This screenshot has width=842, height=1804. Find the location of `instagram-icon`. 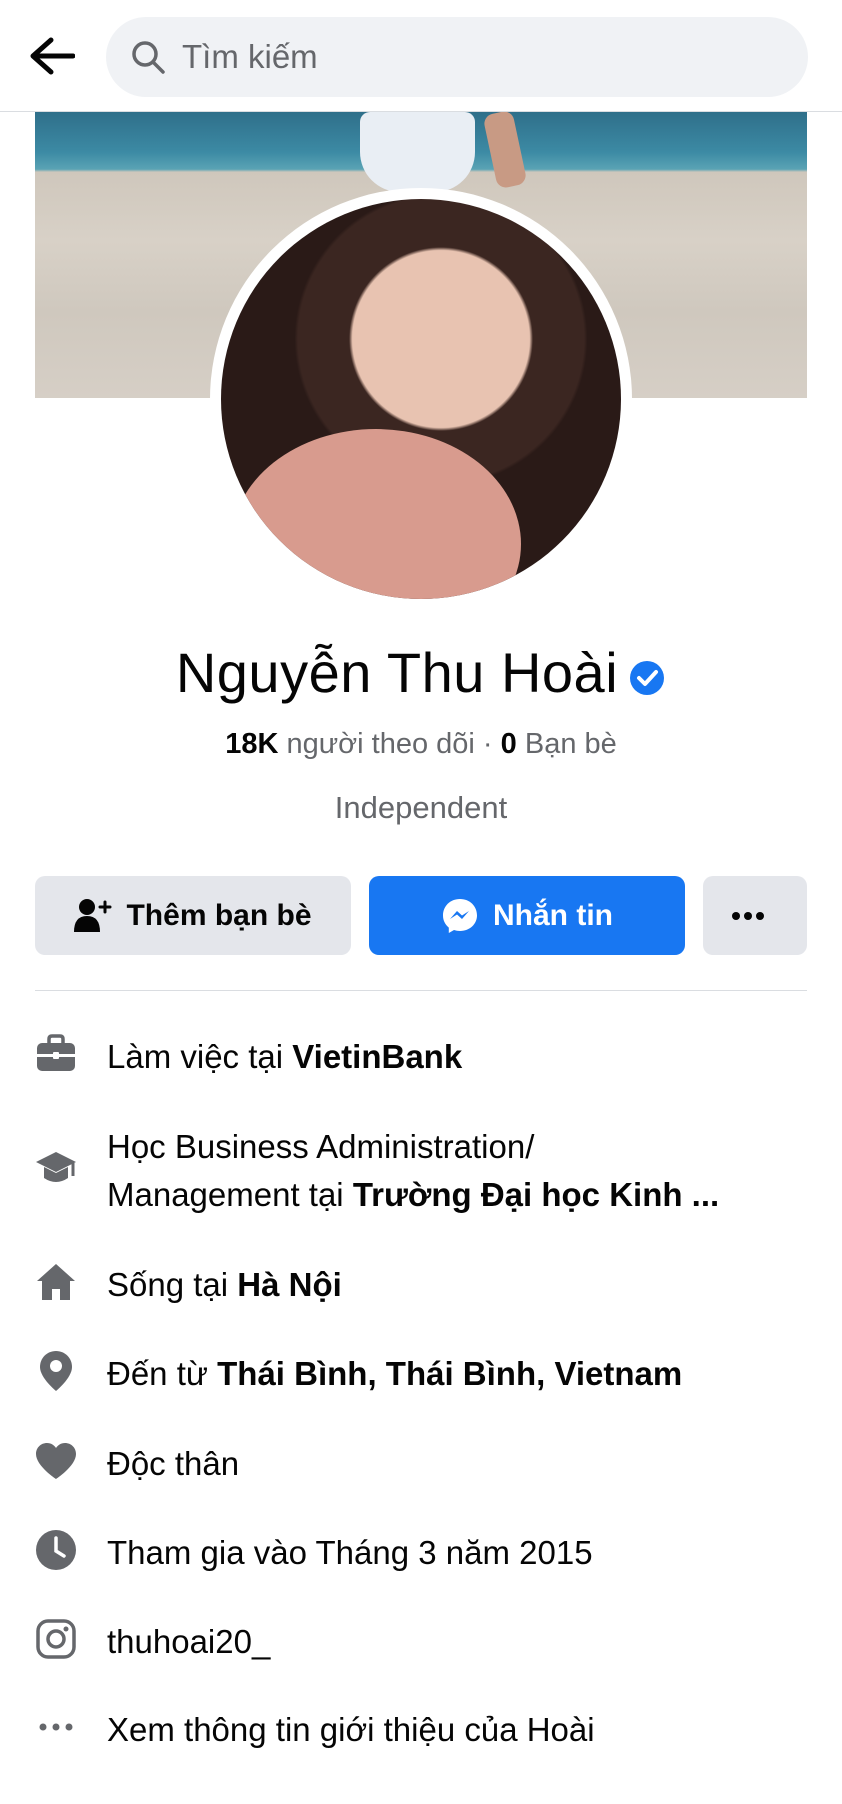

instagram-icon is located at coordinates (56, 1639).